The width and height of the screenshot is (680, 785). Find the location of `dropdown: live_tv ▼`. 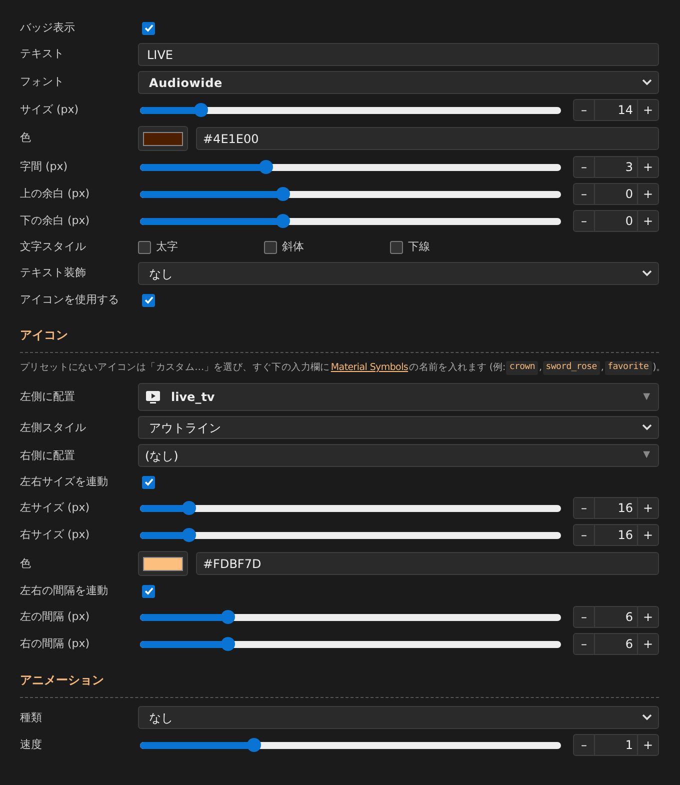

dropdown: live_tv ▼ is located at coordinates (398, 397).